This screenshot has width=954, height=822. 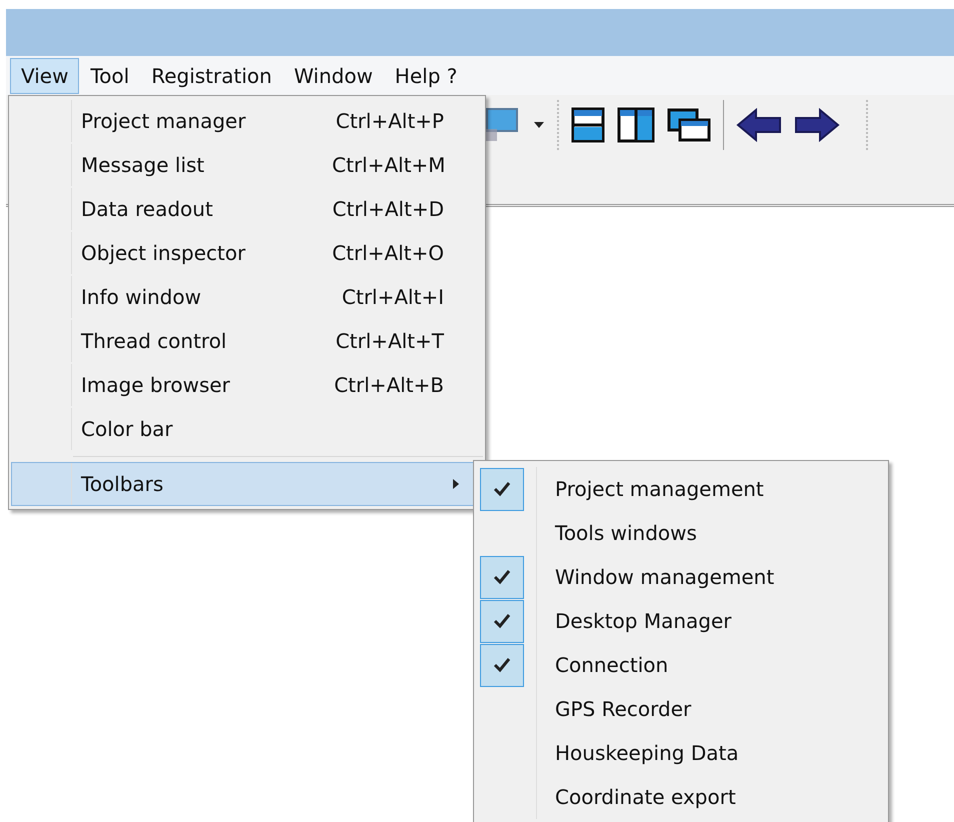 What do you see at coordinates (759, 125) in the screenshot?
I see `back-arrow-icon` at bounding box center [759, 125].